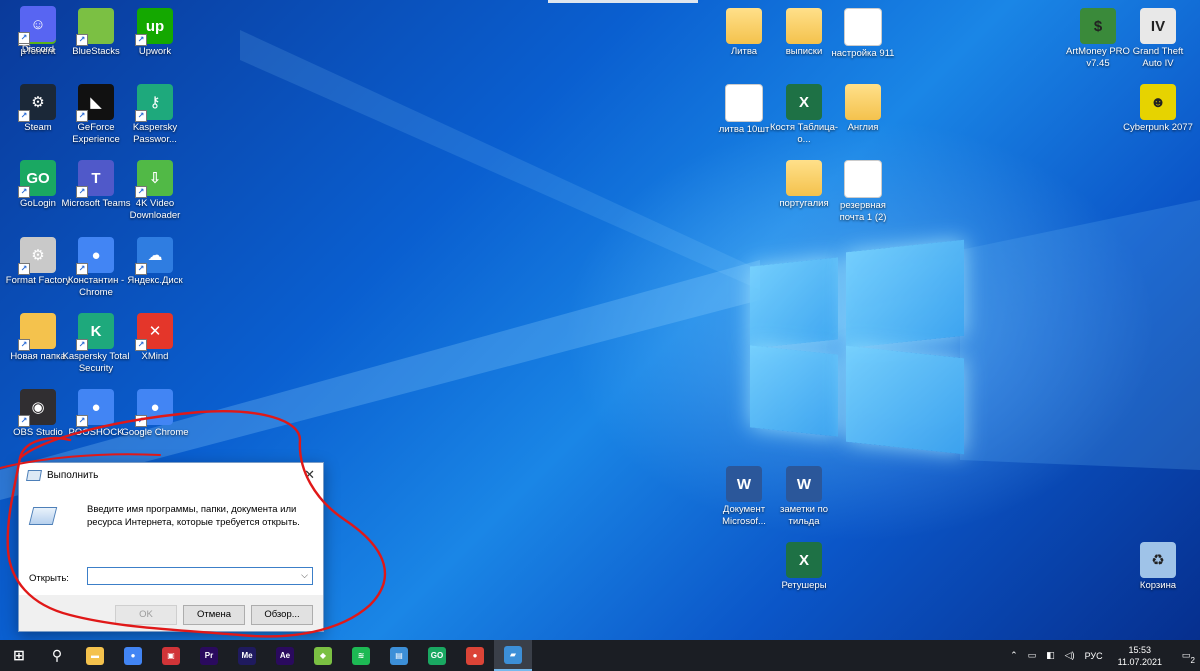  Describe the element at coordinates (1158, 127) in the screenshot. I see `desktop-icon-label: Cyberpunk 2077` at that location.